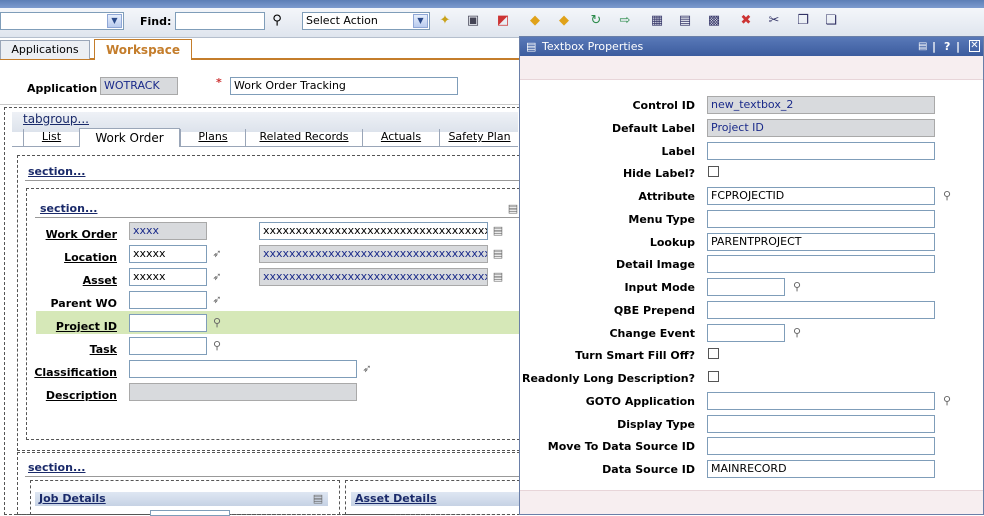 The image size is (984, 516). I want to click on job-details-header: Job Details, so click(181, 499).